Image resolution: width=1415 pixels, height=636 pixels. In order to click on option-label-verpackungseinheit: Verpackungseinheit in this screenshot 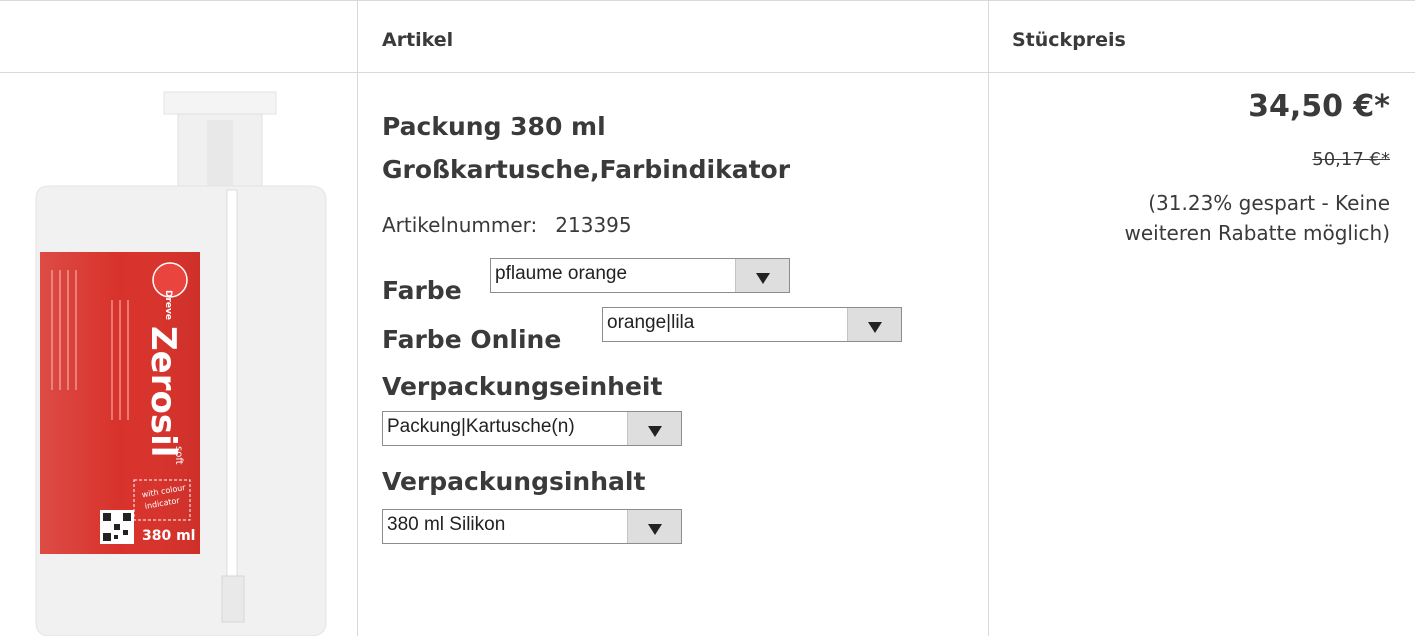, I will do `click(522, 386)`.